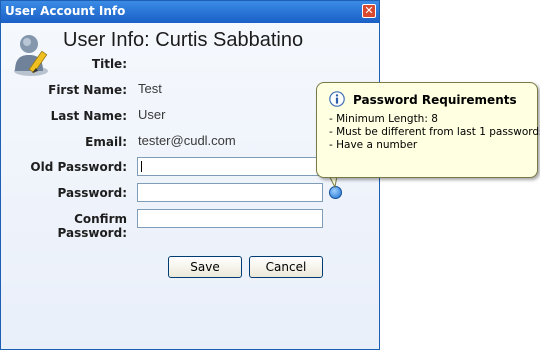 The height and width of the screenshot is (350, 540). Describe the element at coordinates (187, 140) in the screenshot. I see `email-value: tester@cudl.com` at that location.